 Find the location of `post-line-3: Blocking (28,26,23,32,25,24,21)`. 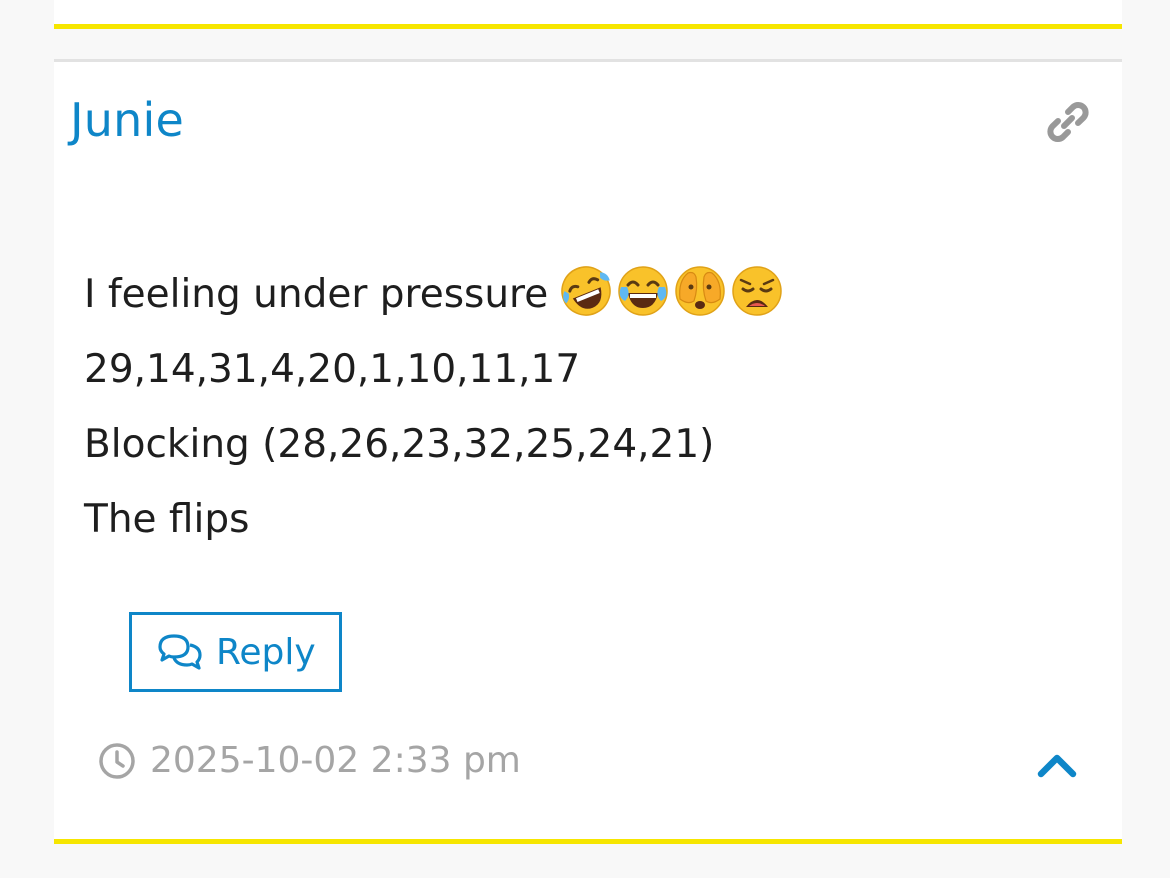

post-line-3: Blocking (28,26,23,32,25,24,21) is located at coordinates (399, 444).